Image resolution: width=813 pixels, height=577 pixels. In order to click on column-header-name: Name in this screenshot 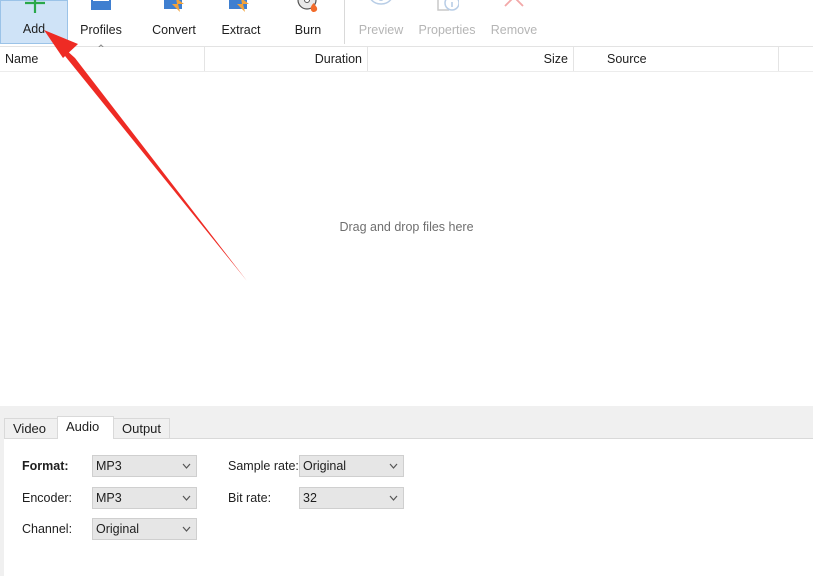, I will do `click(102, 59)`.